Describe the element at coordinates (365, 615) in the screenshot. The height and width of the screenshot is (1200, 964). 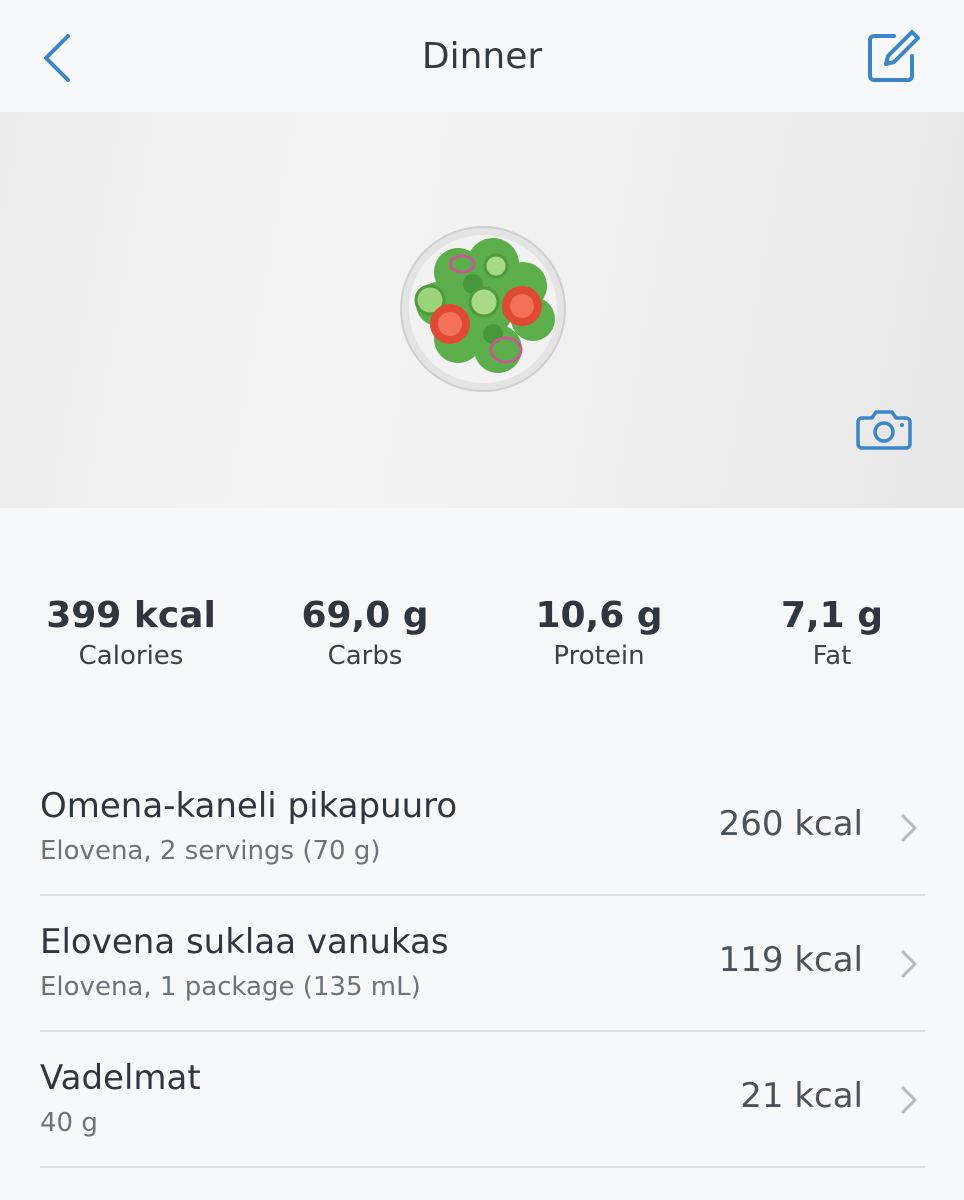
I see `macro-value: 69,0 g` at that location.